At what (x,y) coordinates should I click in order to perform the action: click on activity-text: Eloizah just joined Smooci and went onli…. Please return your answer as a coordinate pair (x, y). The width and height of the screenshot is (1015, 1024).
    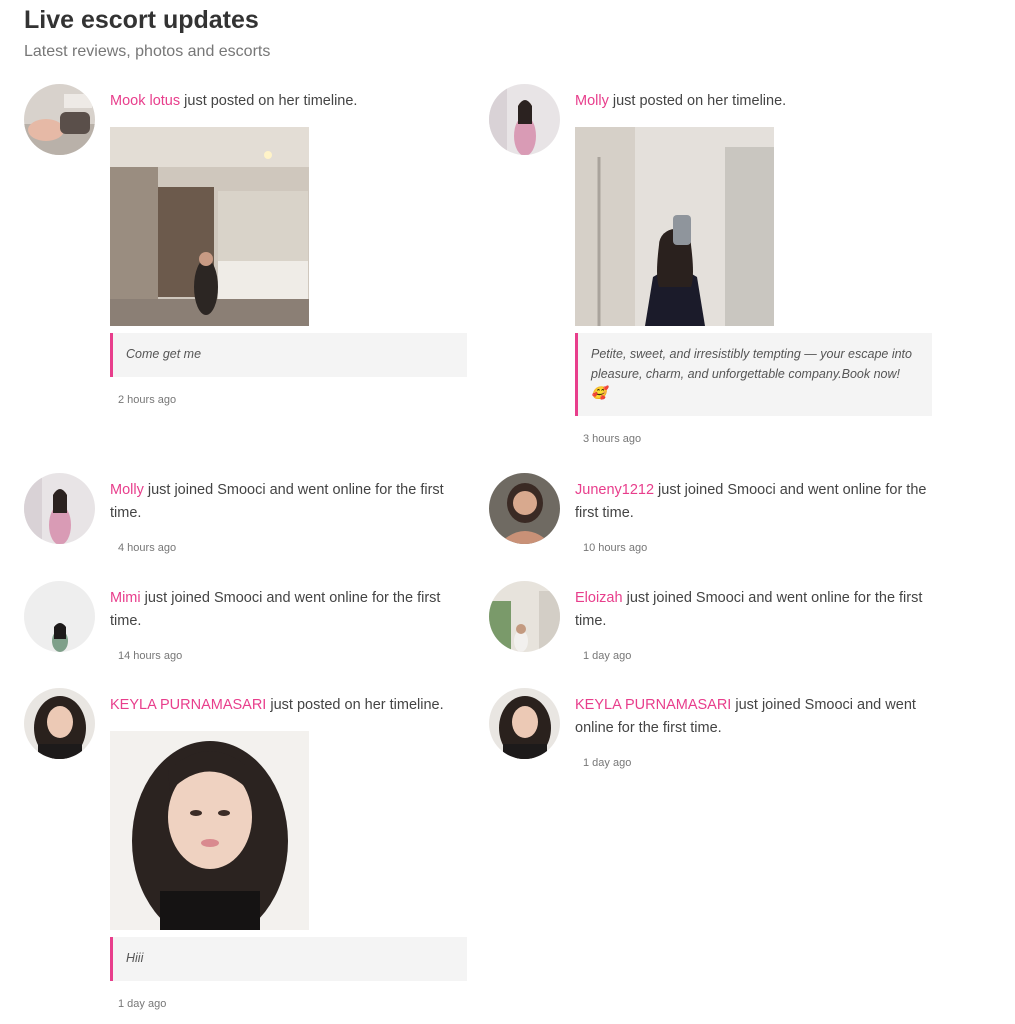
    Looking at the image, I should click on (749, 609).